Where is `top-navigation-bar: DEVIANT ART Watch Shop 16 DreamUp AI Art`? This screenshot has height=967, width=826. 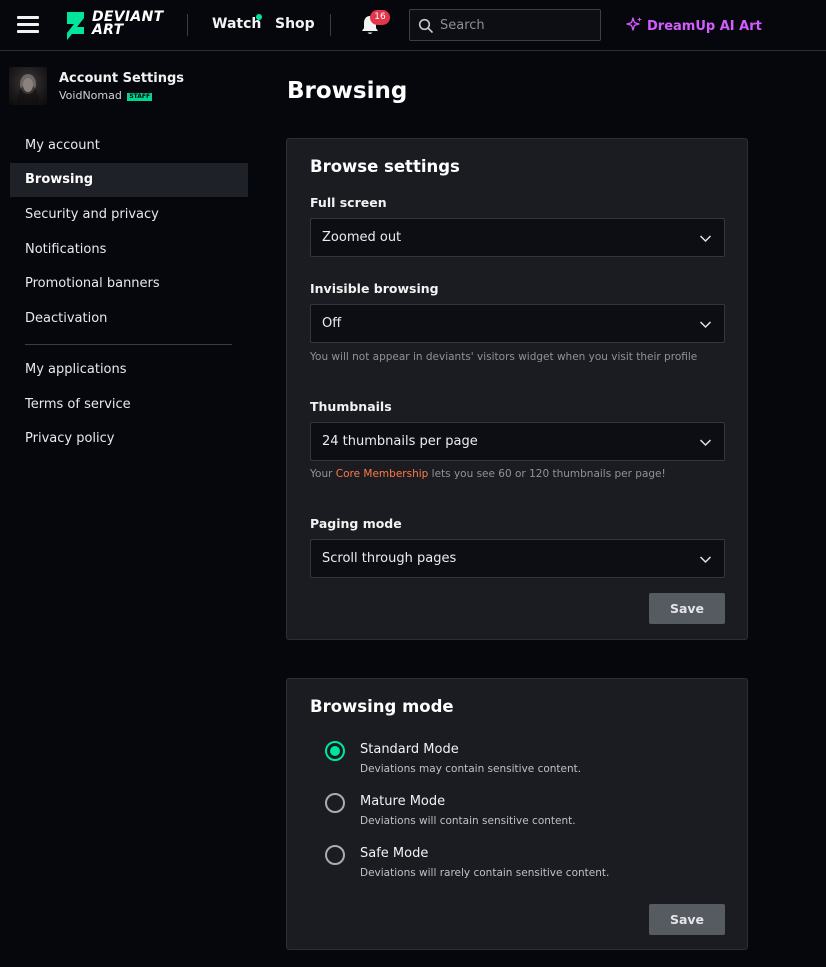
top-navigation-bar: DEVIANT ART Watch Shop 16 DreamUp AI Art is located at coordinates (413, 25).